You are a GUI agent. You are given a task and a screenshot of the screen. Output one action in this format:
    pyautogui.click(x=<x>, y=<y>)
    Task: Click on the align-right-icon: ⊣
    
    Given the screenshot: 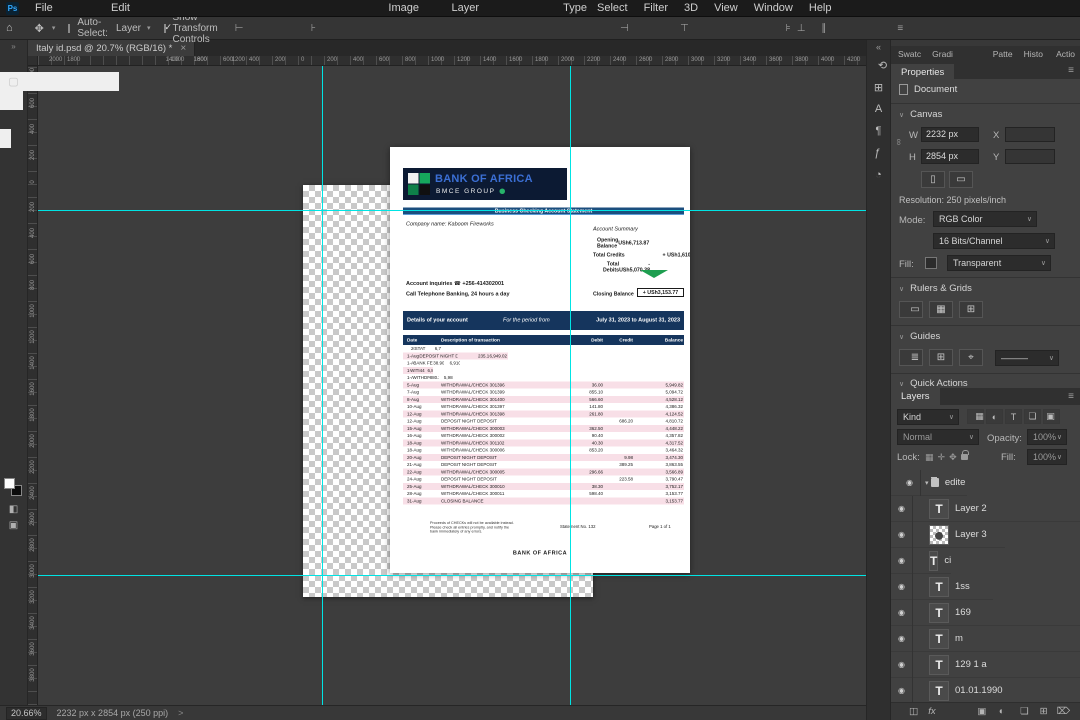 What is the action you would take?
    pyautogui.click(x=575, y=28)
    